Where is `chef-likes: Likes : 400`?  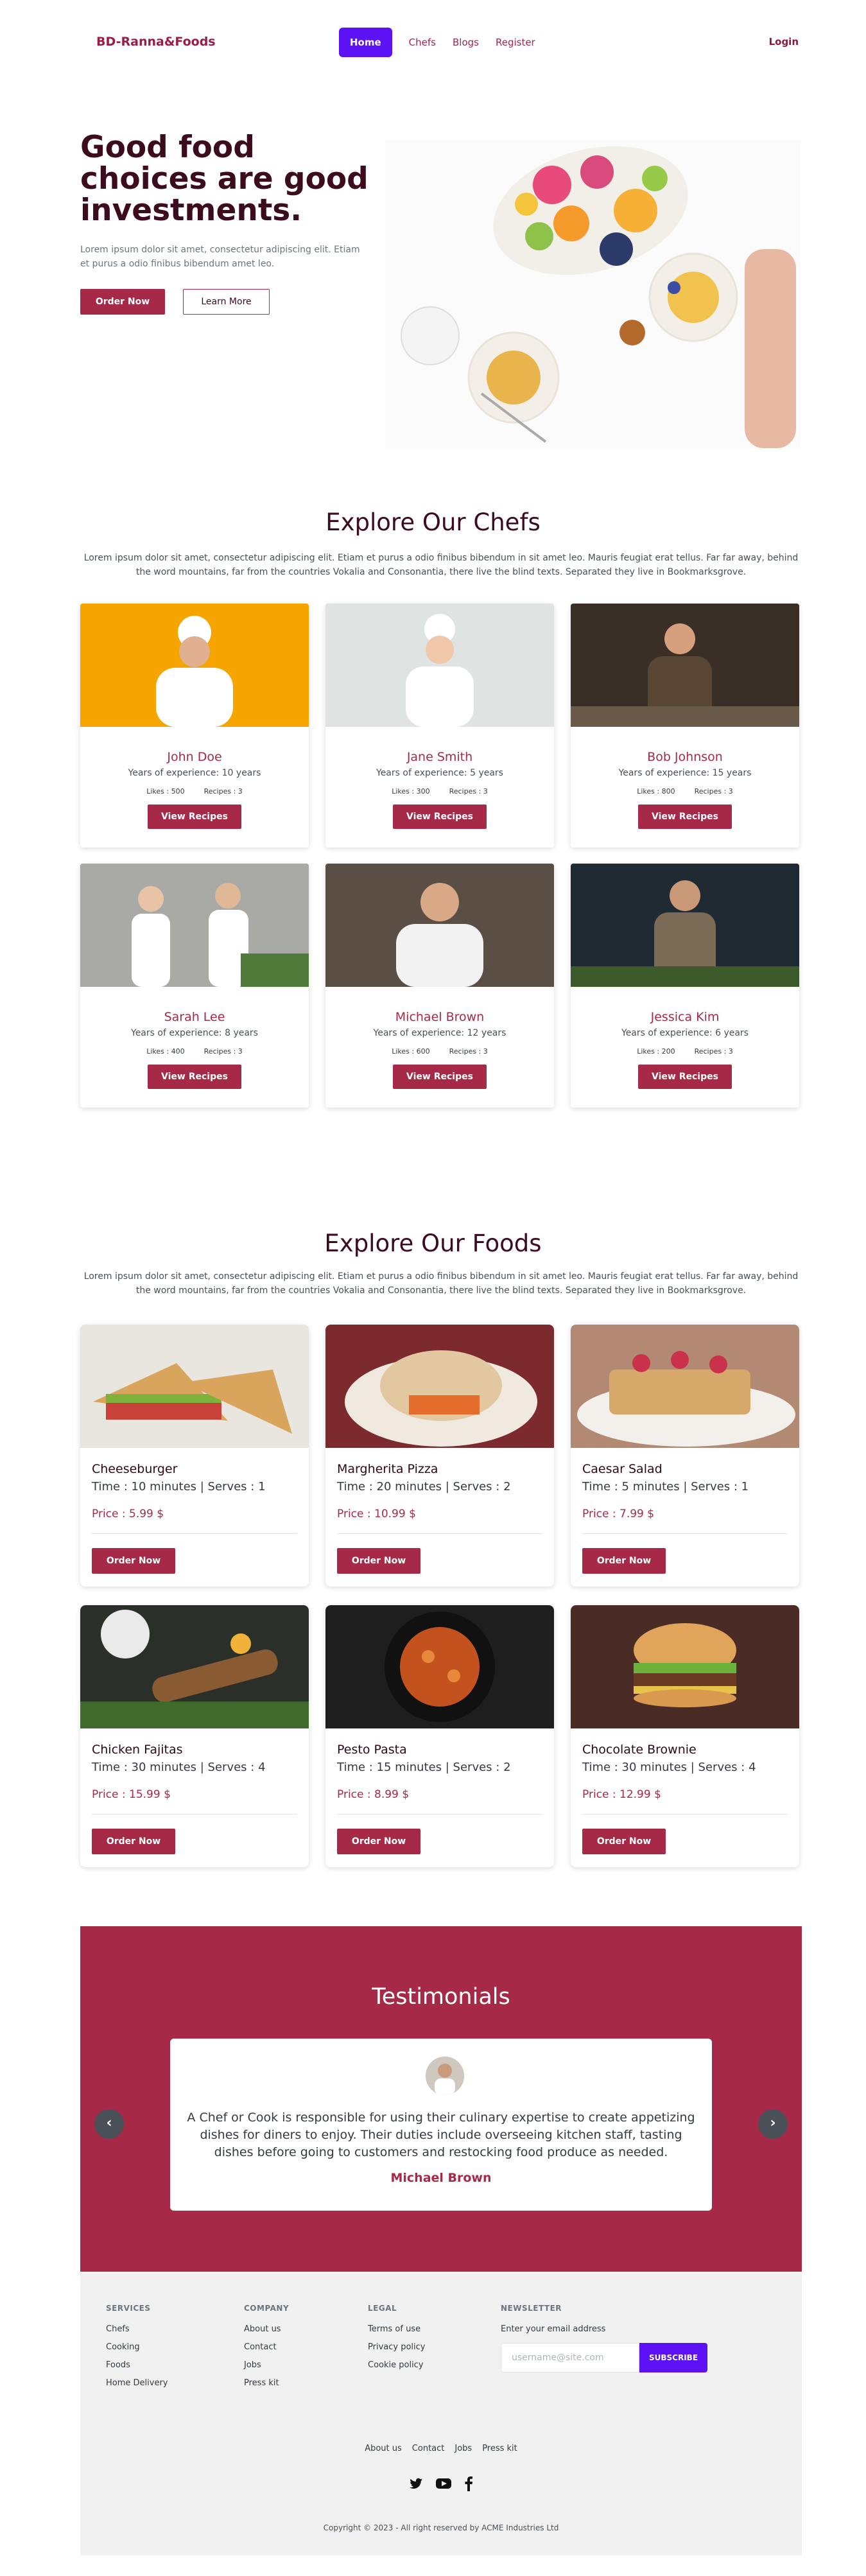 chef-likes: Likes : 400 is located at coordinates (165, 1051).